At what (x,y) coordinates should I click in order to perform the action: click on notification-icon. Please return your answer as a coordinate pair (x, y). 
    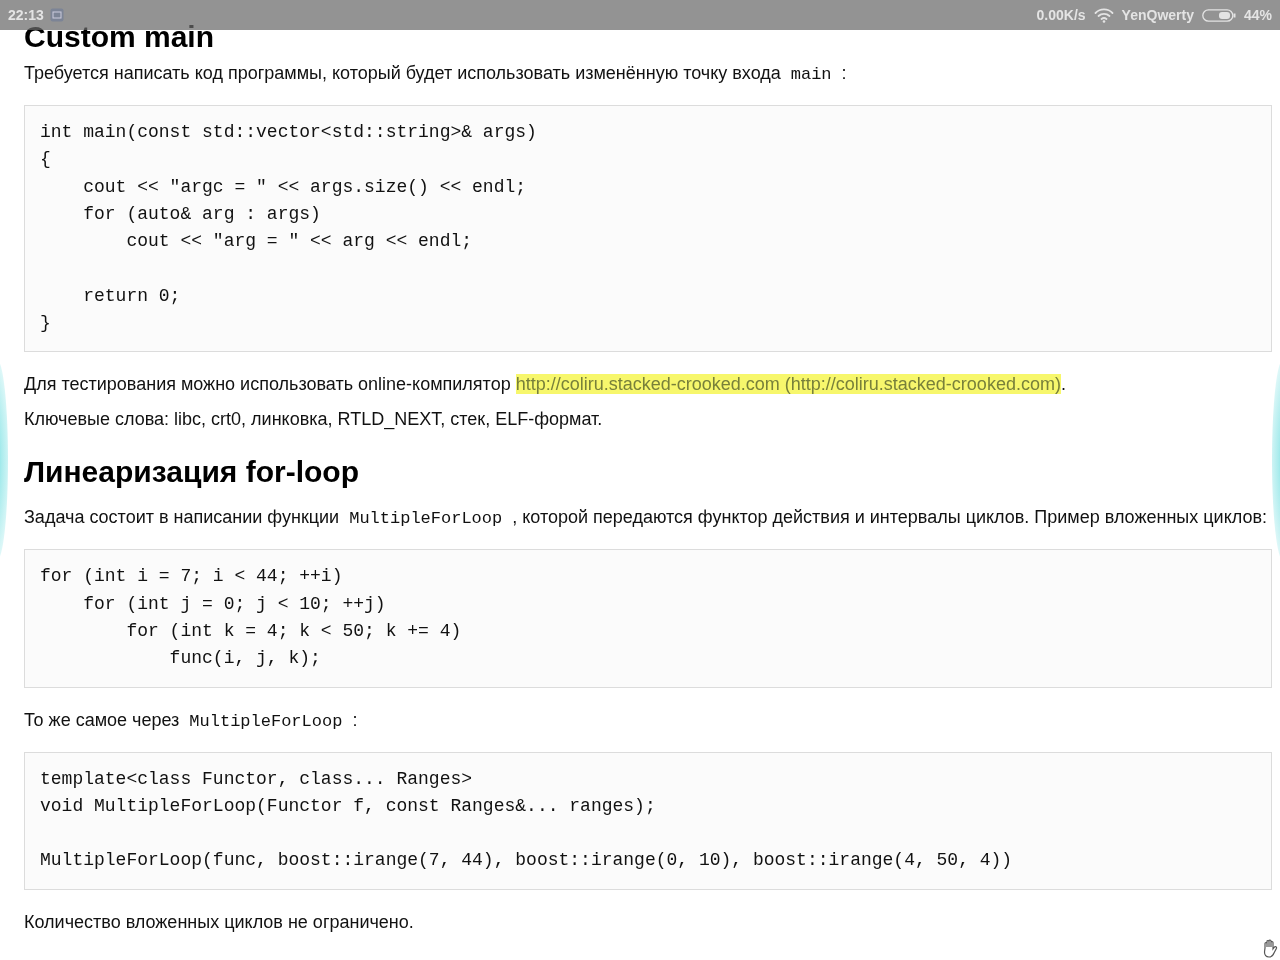
    Looking at the image, I should click on (56, 15).